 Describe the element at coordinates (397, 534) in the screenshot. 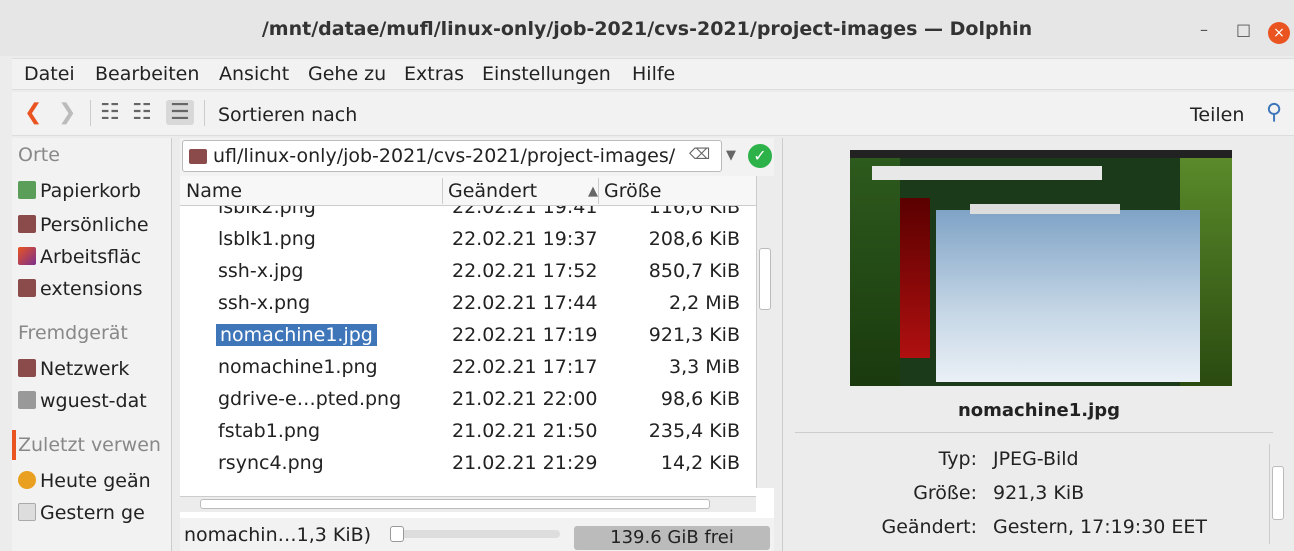

I see `zoom-slider-handle` at that location.